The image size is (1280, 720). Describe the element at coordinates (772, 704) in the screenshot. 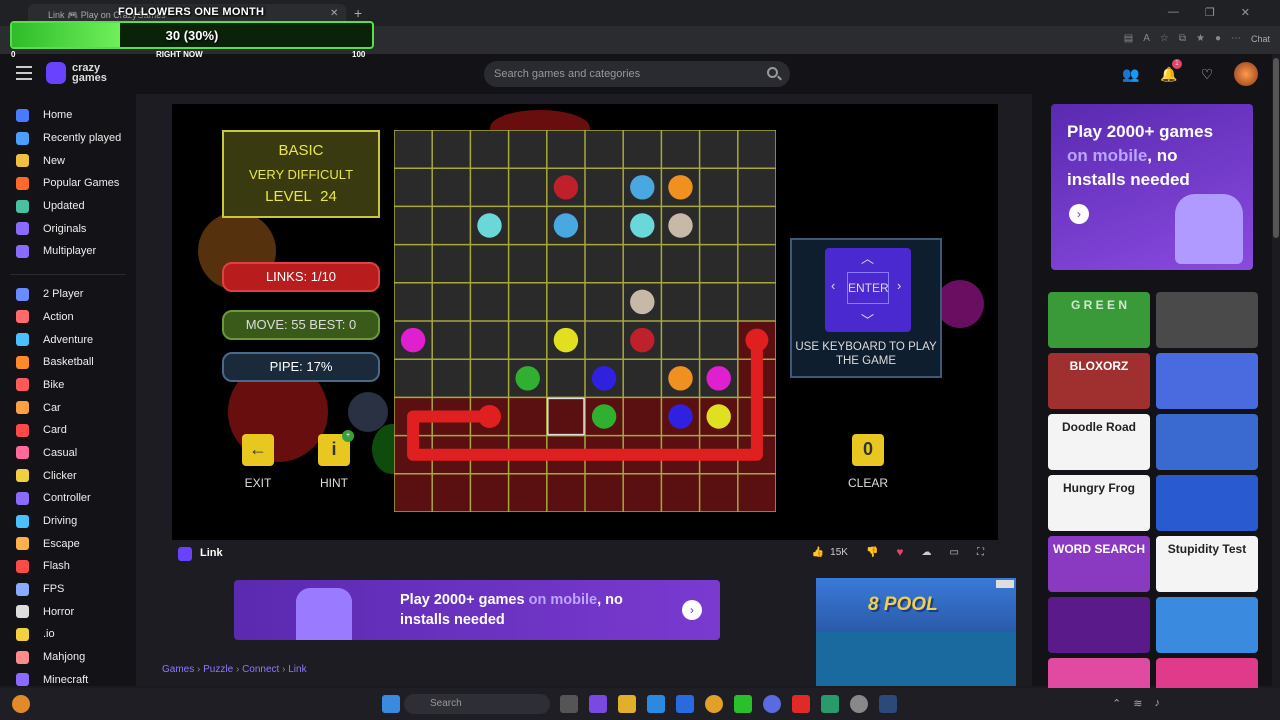

I see `discord-icon` at that location.